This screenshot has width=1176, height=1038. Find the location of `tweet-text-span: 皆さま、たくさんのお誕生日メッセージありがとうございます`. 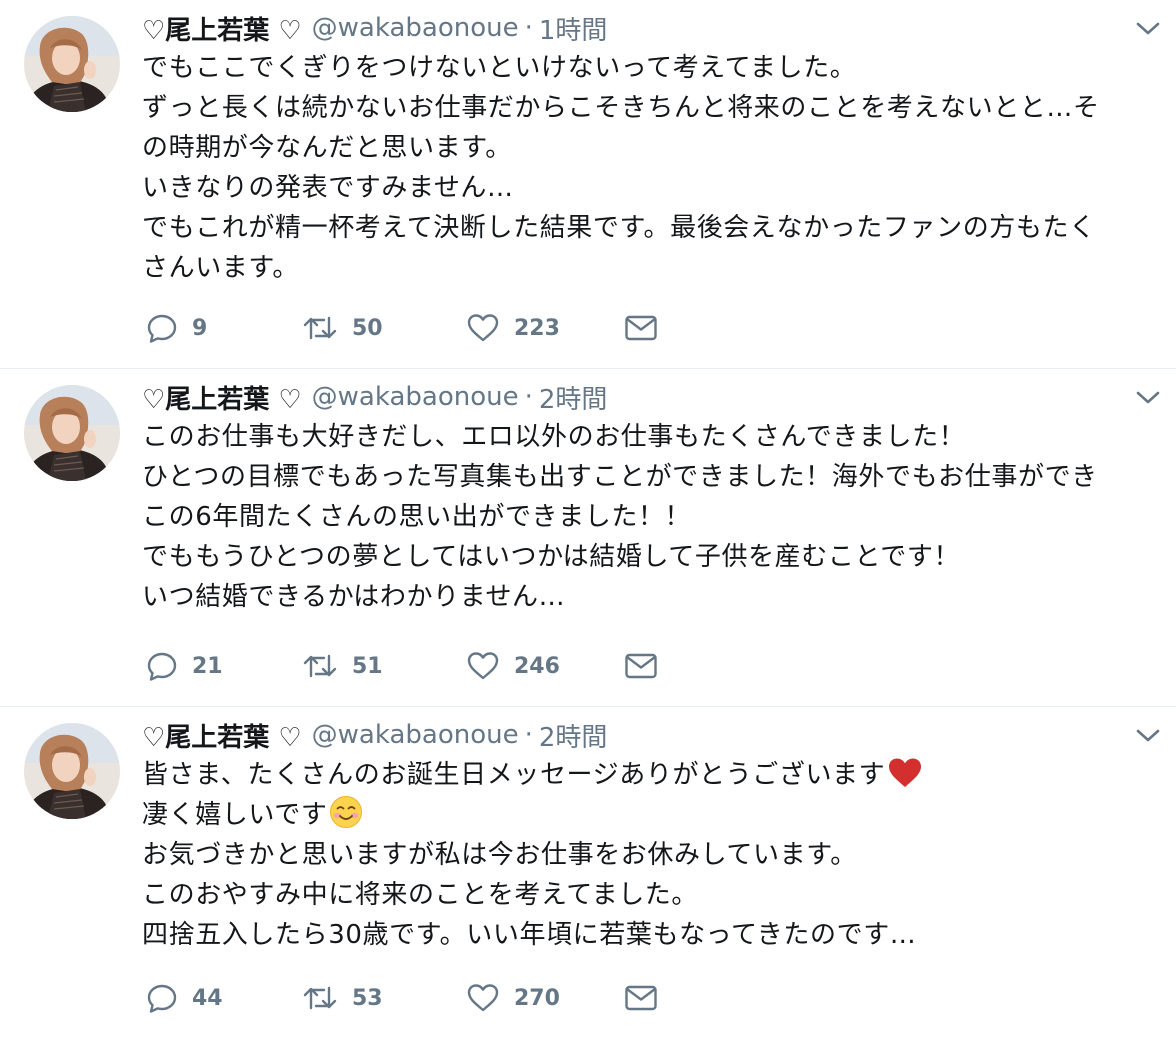

tweet-text-span: 皆さま、たくさんのお誕生日メッセージありがとうございます is located at coordinates (514, 775).